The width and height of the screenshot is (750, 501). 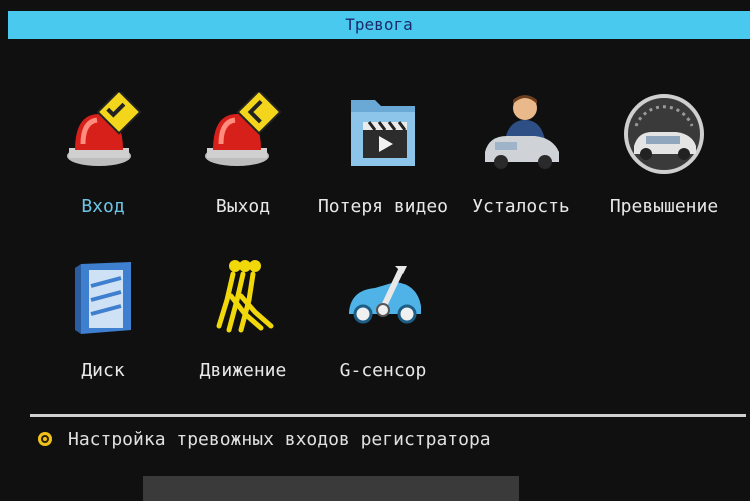 What do you see at coordinates (243, 370) in the screenshot?
I see `menu-item-label: Движение` at bounding box center [243, 370].